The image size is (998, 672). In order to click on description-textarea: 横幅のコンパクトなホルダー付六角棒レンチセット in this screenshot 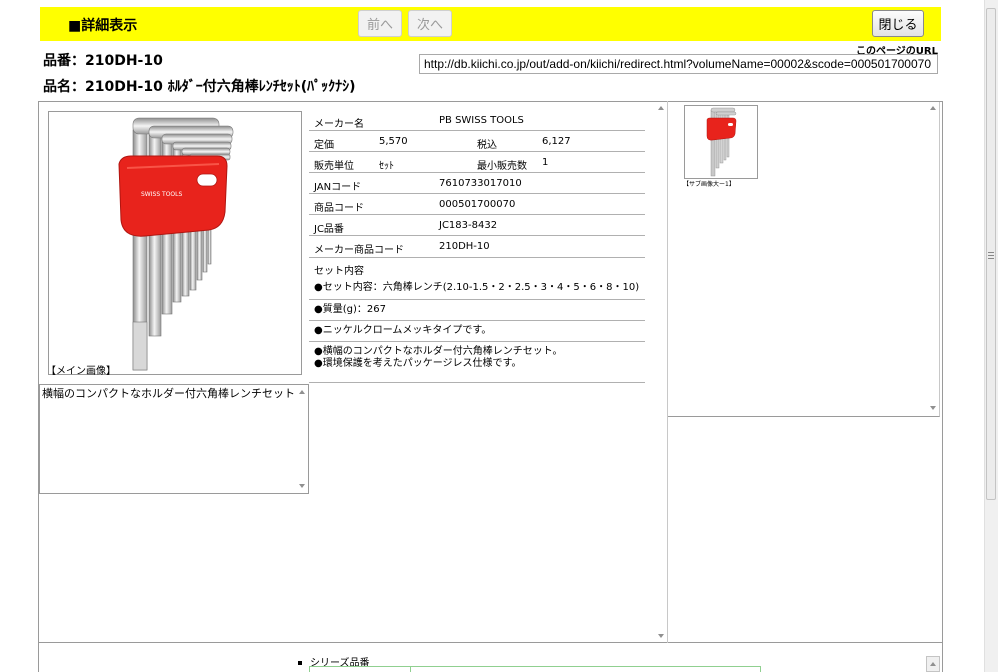, I will do `click(174, 439)`.